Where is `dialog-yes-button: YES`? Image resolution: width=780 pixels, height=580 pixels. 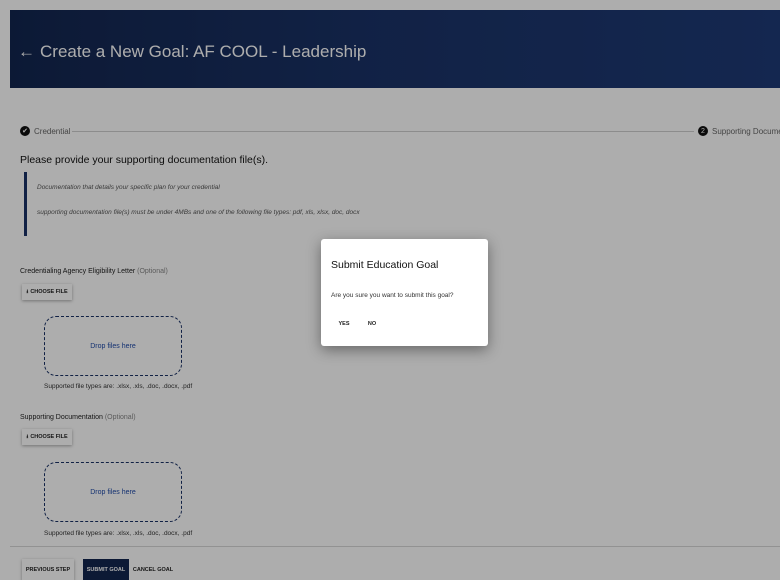 dialog-yes-button: YES is located at coordinates (344, 324).